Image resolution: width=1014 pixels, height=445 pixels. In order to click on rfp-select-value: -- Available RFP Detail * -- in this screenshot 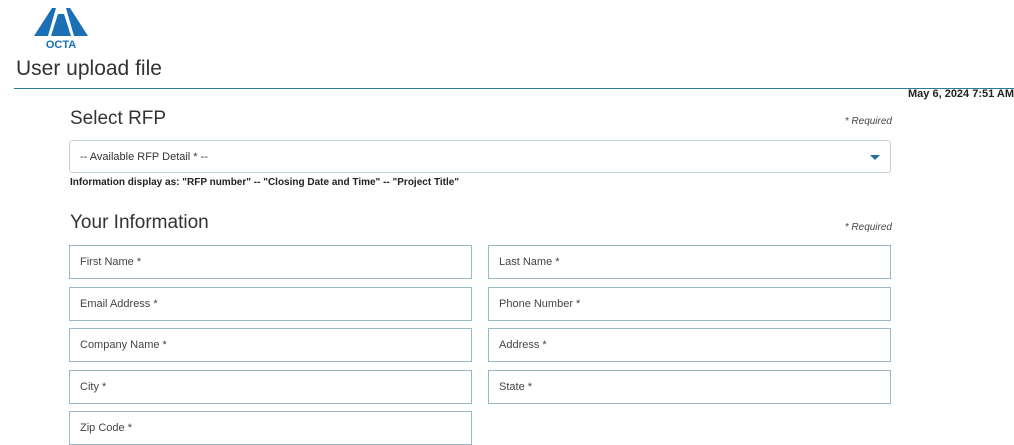, I will do `click(144, 157)`.